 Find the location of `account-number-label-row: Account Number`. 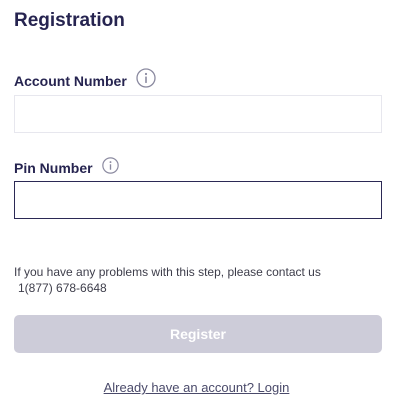

account-number-label-row: Account Number is located at coordinates (85, 80).